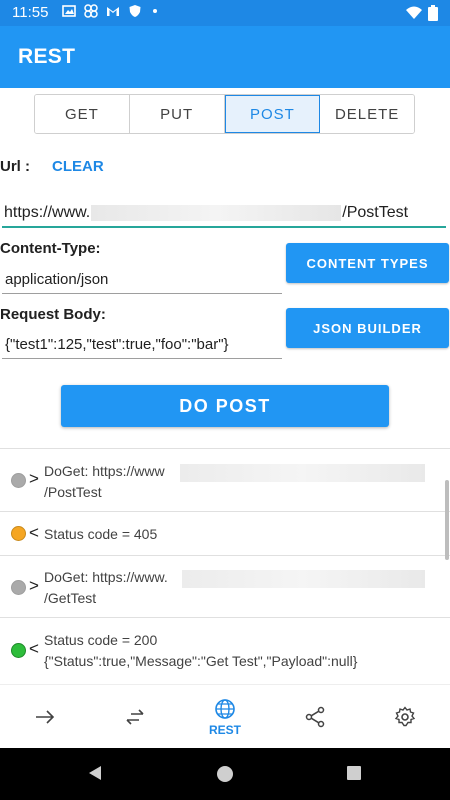 This screenshot has height=800, width=450. Describe the element at coordinates (142, 280) in the screenshot. I see `content-type-field: application/json` at that location.